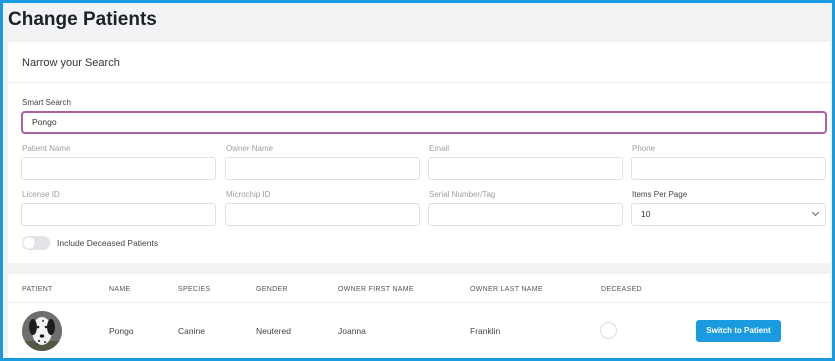  What do you see at coordinates (248, 194) in the screenshot?
I see `microchip-id-label: Microchip ID` at bounding box center [248, 194].